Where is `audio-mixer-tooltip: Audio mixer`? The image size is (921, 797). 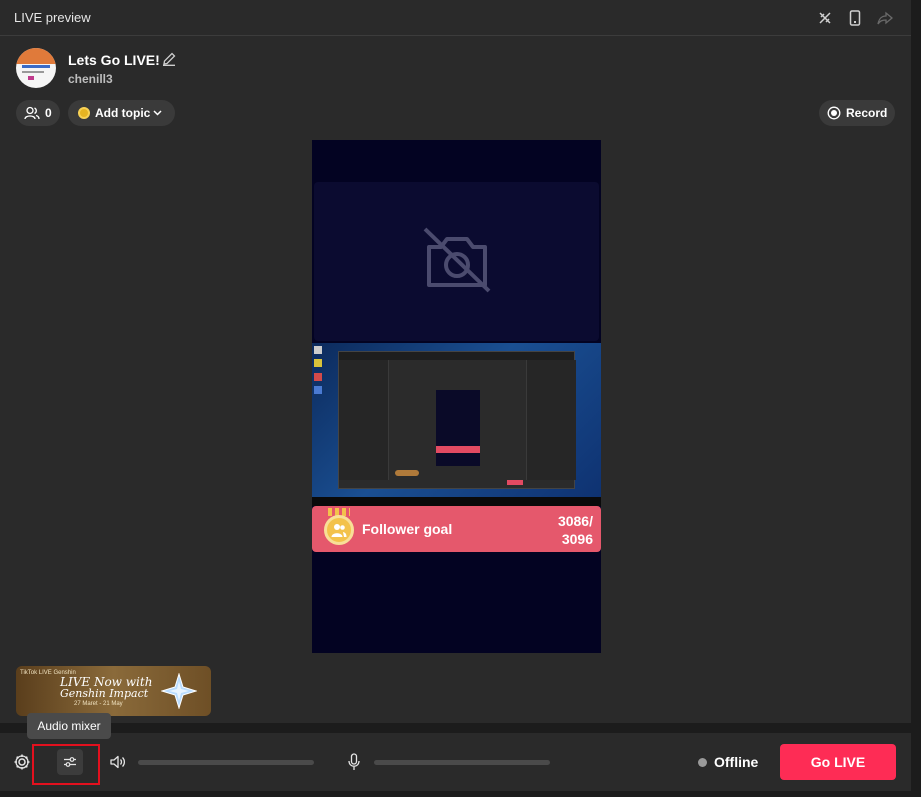
audio-mixer-tooltip: Audio mixer is located at coordinates (69, 726).